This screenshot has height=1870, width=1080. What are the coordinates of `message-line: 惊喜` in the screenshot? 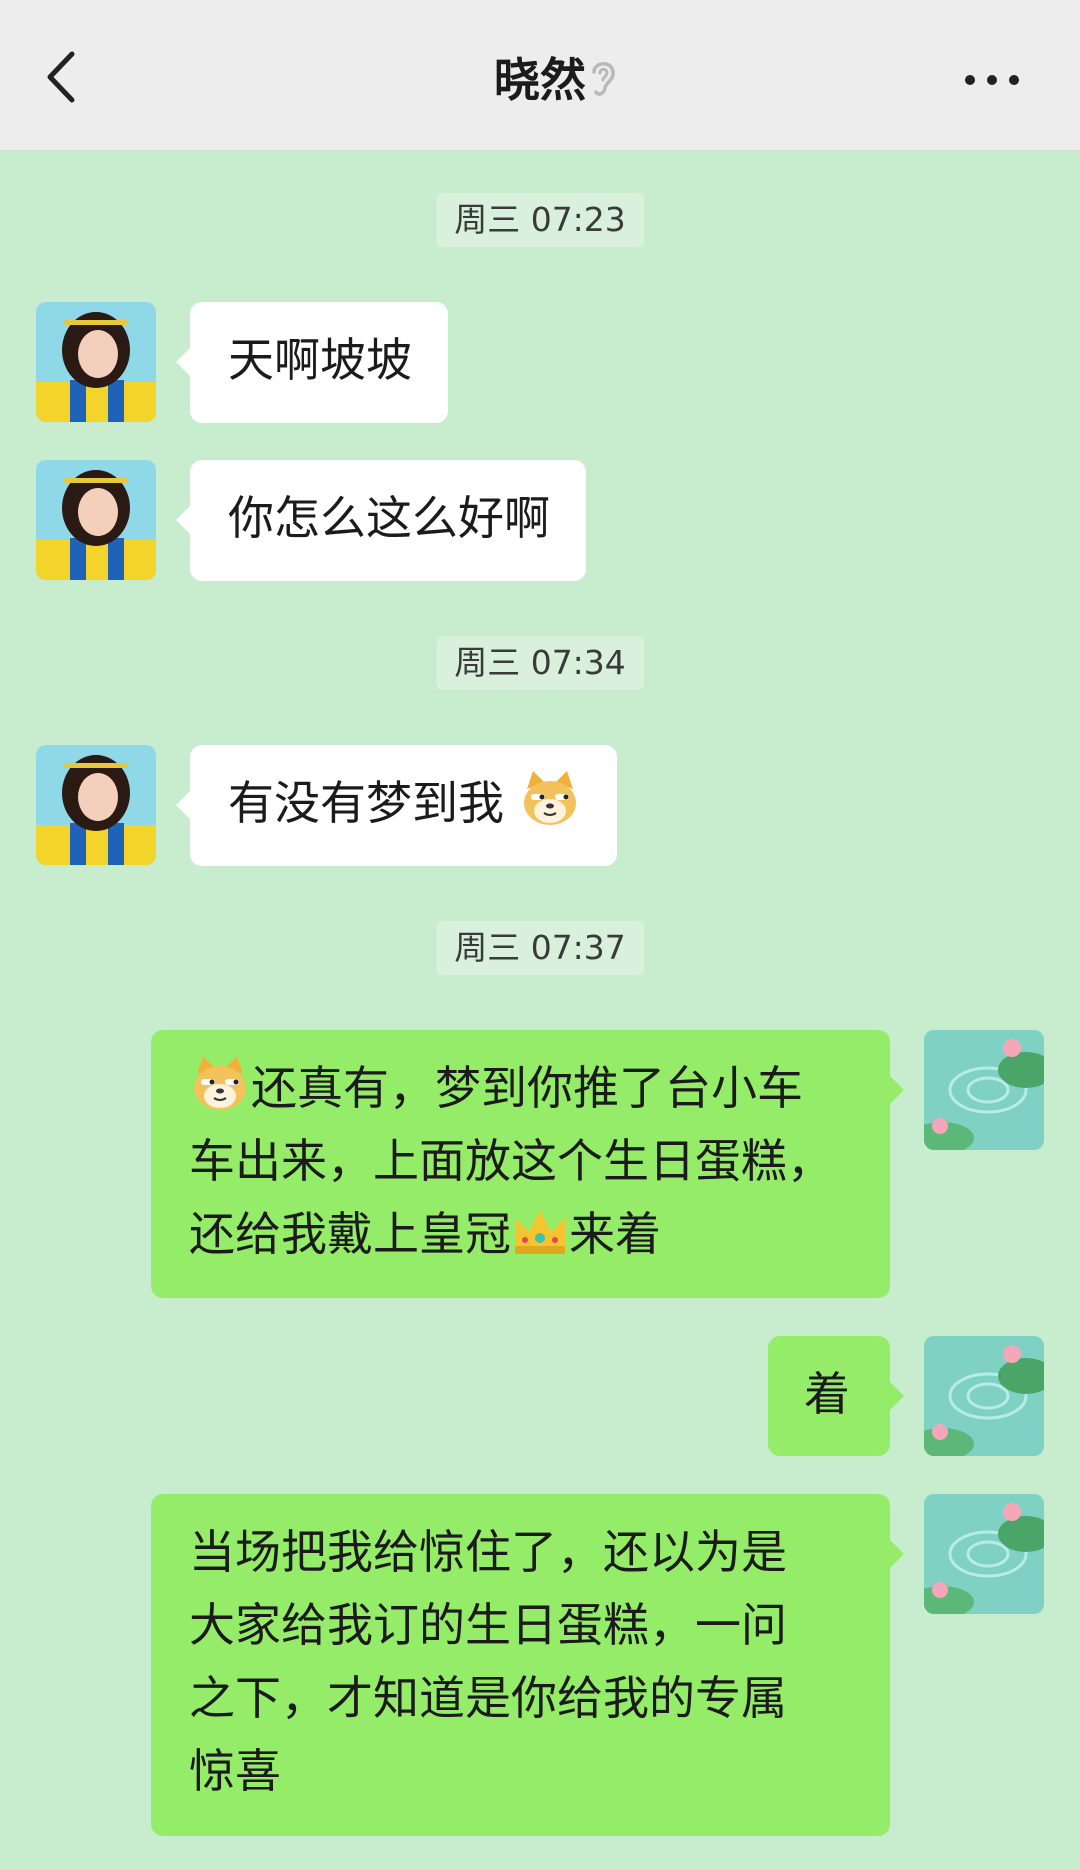 It's located at (235, 1771).